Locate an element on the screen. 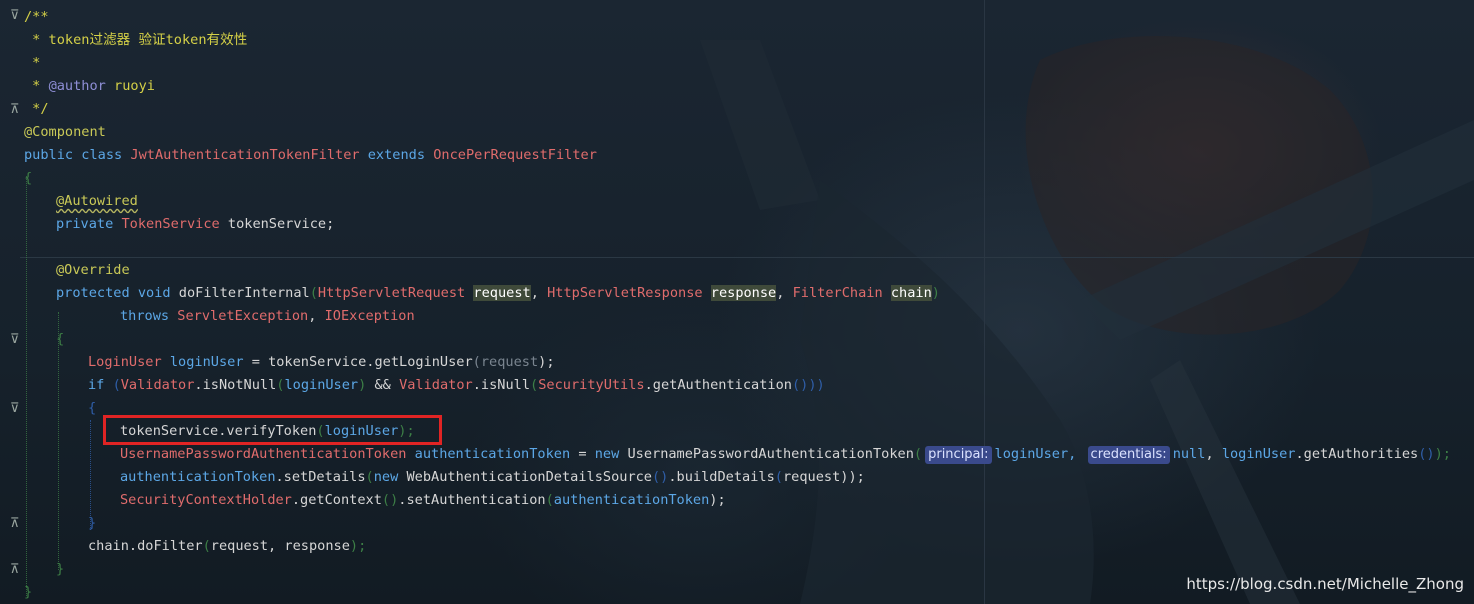  code-token: .isNotNull is located at coordinates (235, 385).